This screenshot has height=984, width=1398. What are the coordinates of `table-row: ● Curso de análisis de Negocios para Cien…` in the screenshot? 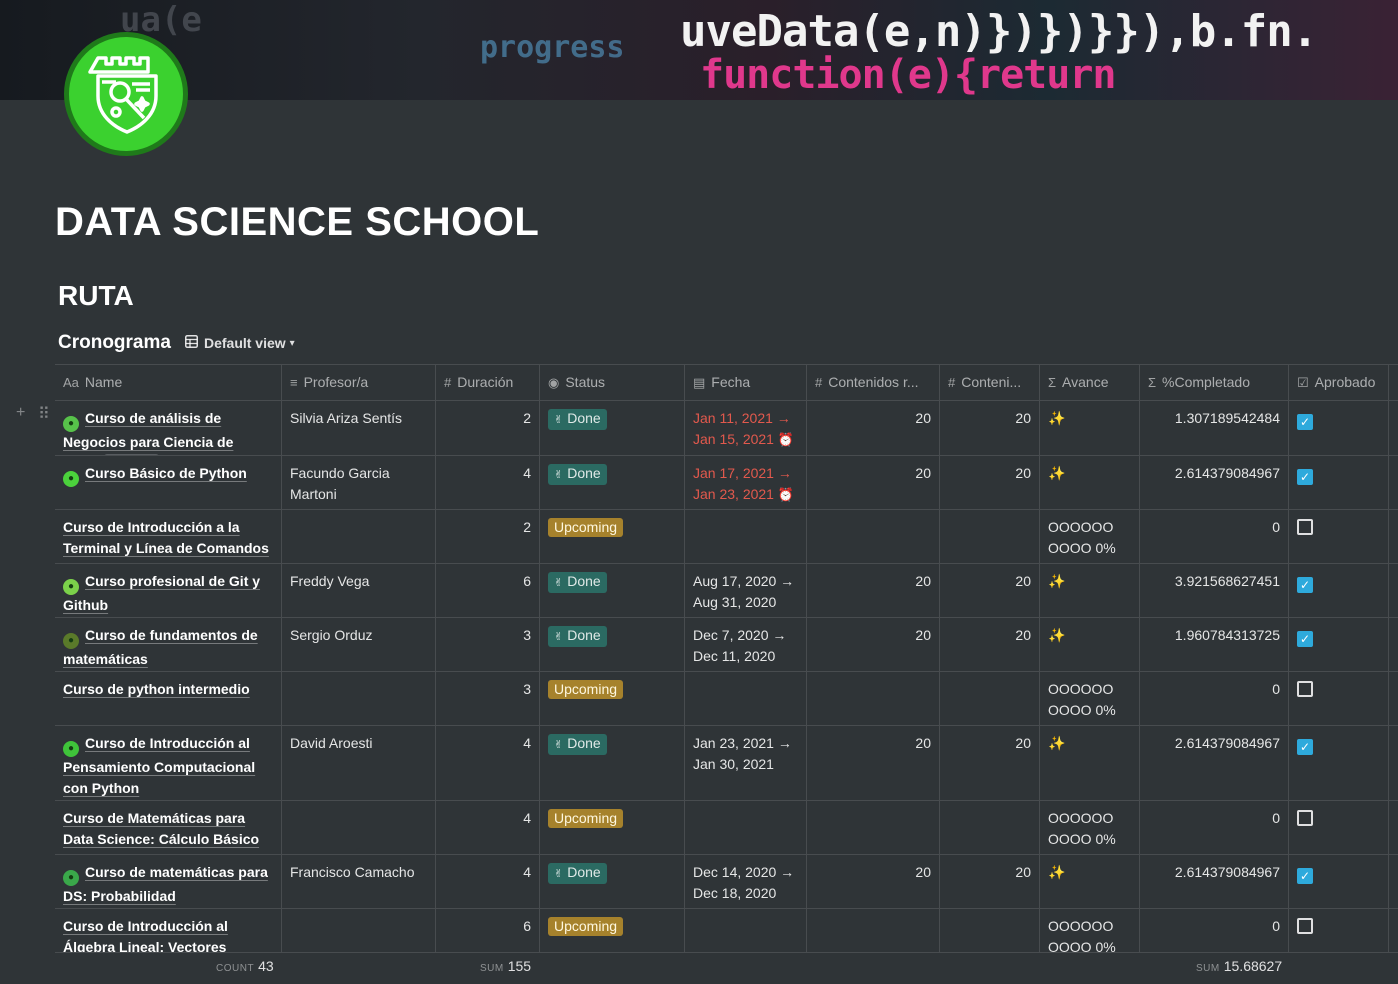 It's located at (726, 428).